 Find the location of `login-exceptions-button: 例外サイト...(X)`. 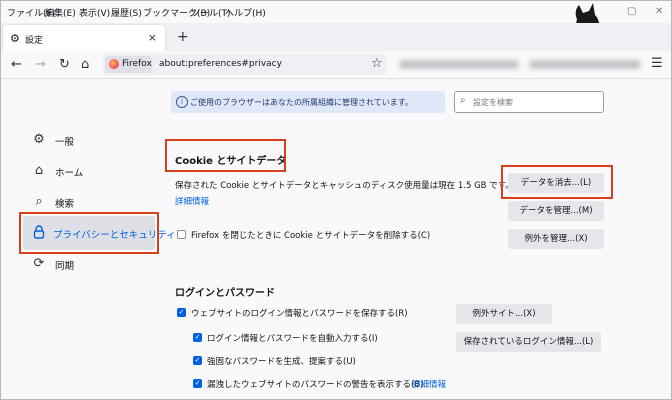

login-exceptions-button: 例外サイト...(X) is located at coordinates (504, 314).